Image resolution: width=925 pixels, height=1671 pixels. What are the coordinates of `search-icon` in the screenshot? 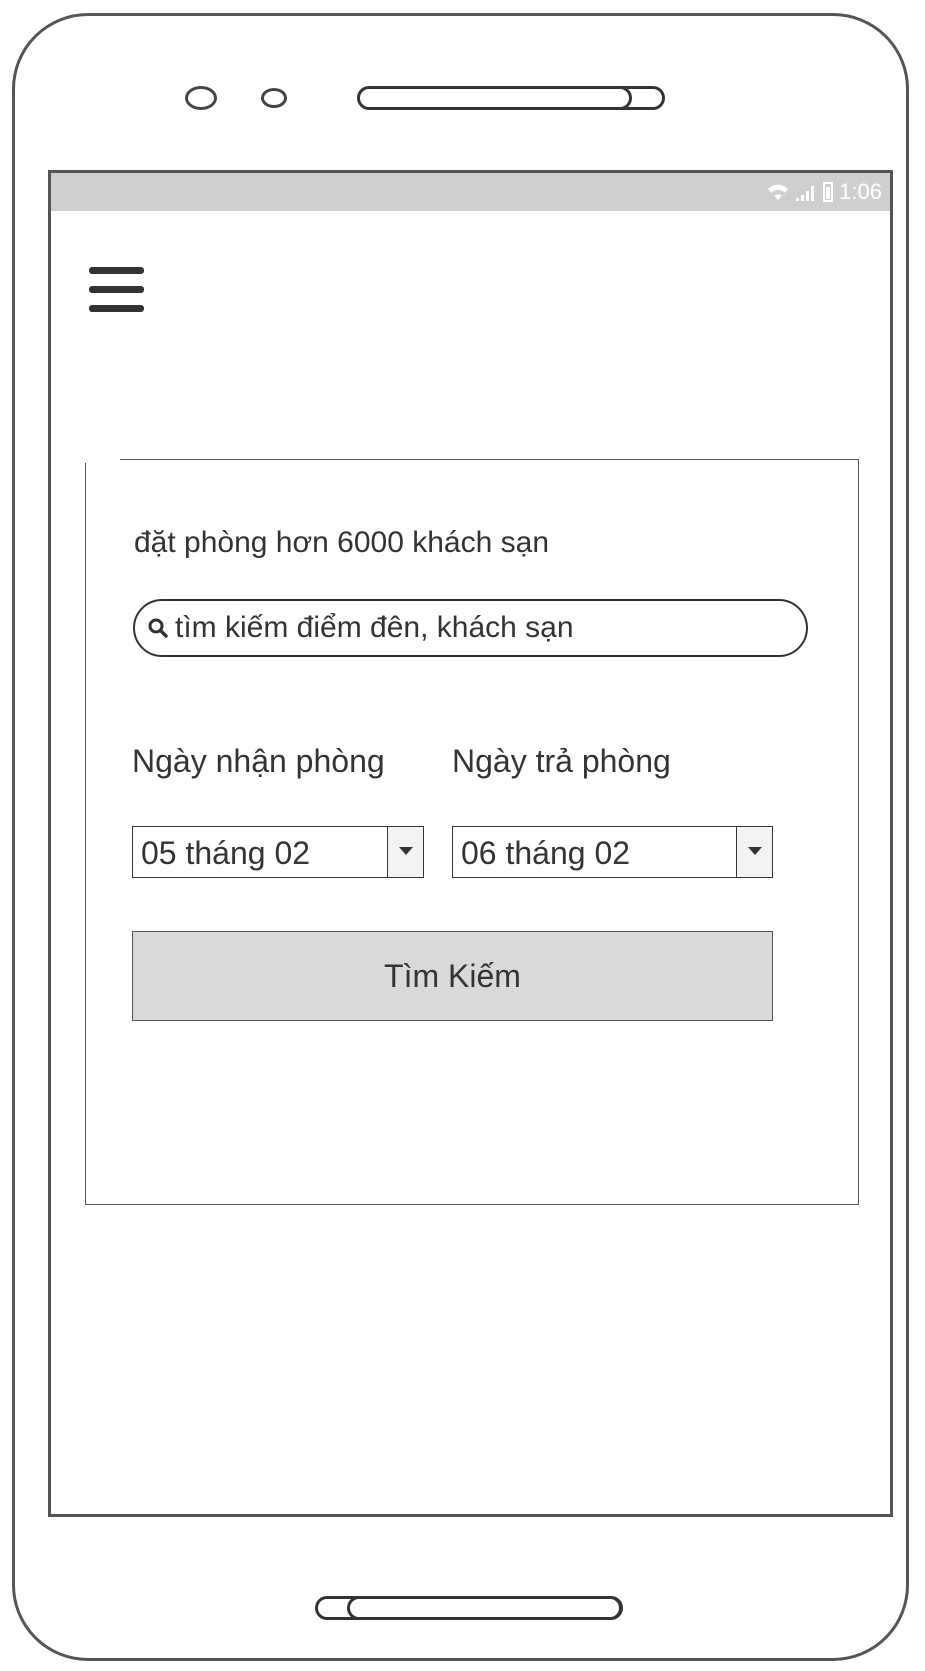 It's located at (158, 628).